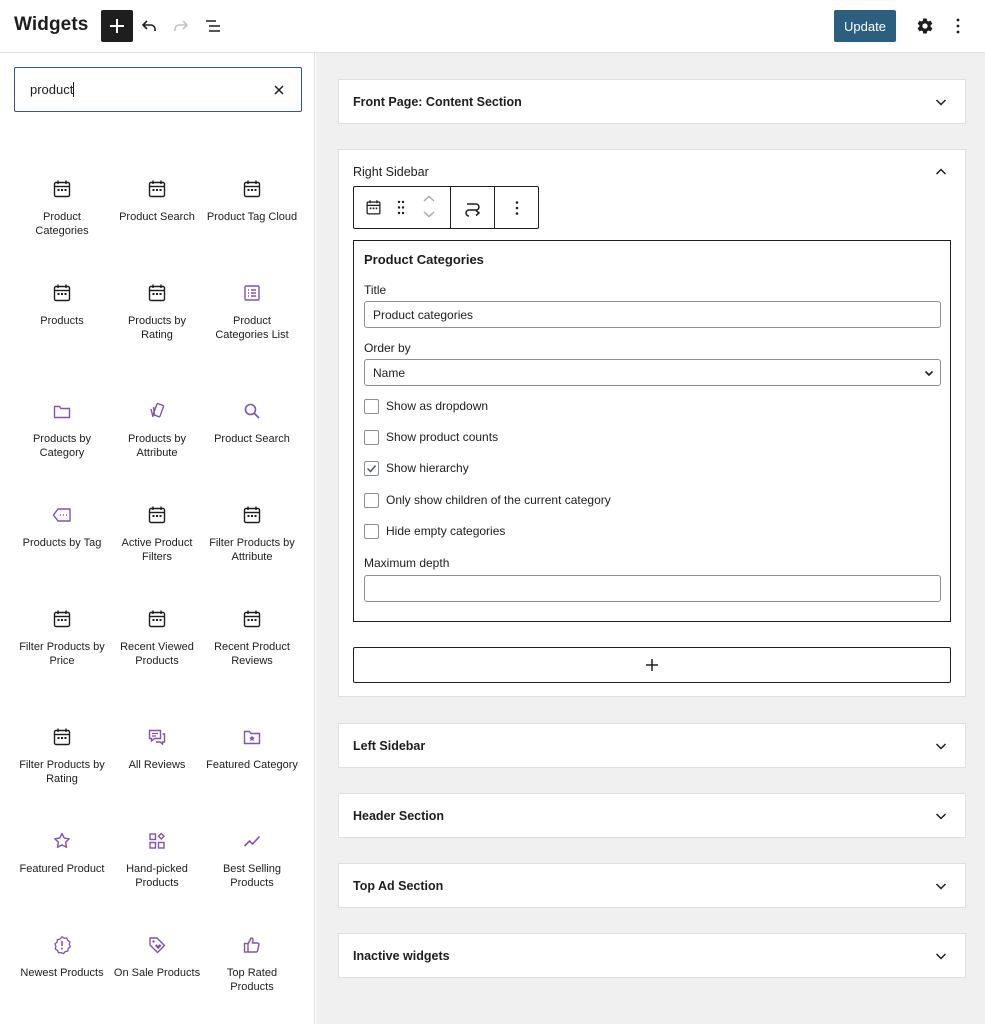  Describe the element at coordinates (652, 885) in the screenshot. I see `widget-area-top-ad: Top Ad Section` at that location.